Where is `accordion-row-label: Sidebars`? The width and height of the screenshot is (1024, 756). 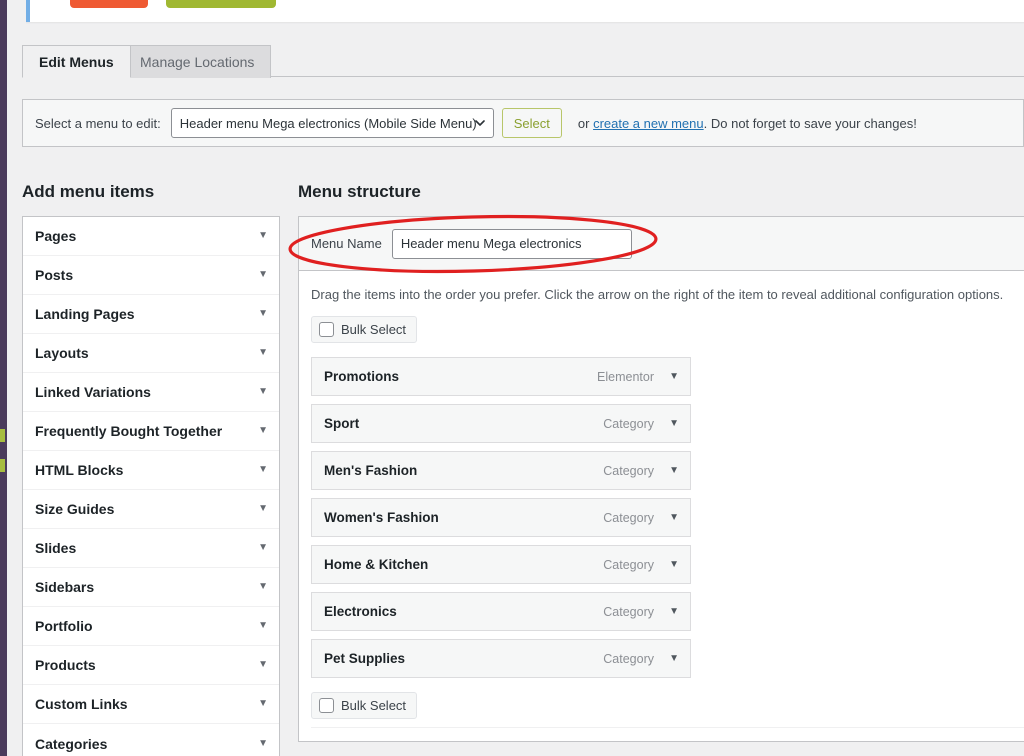
accordion-row-label: Sidebars is located at coordinates (65, 587).